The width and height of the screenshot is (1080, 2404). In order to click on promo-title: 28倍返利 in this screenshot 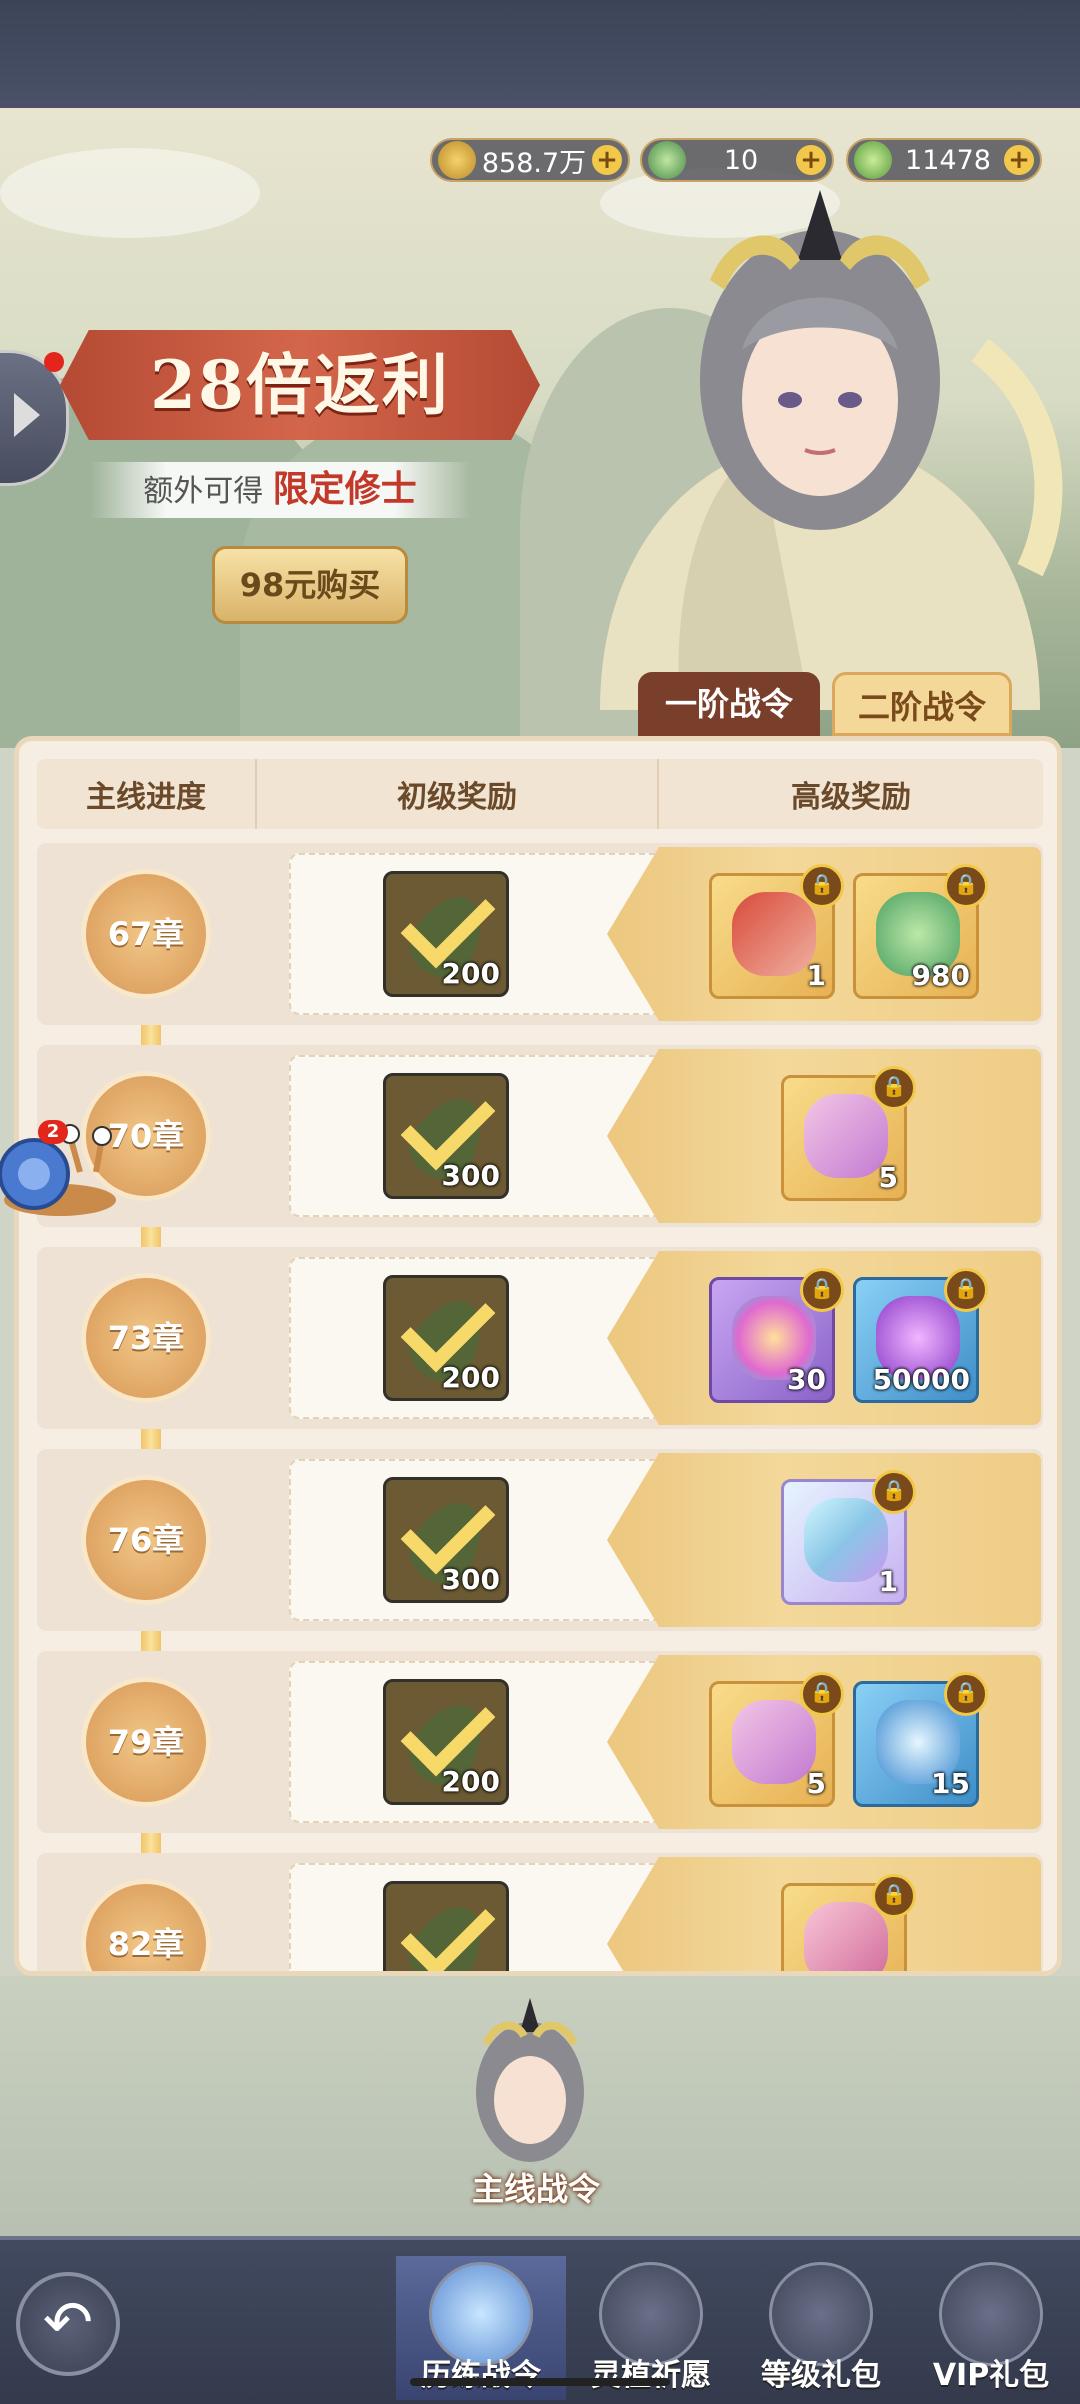, I will do `click(300, 385)`.